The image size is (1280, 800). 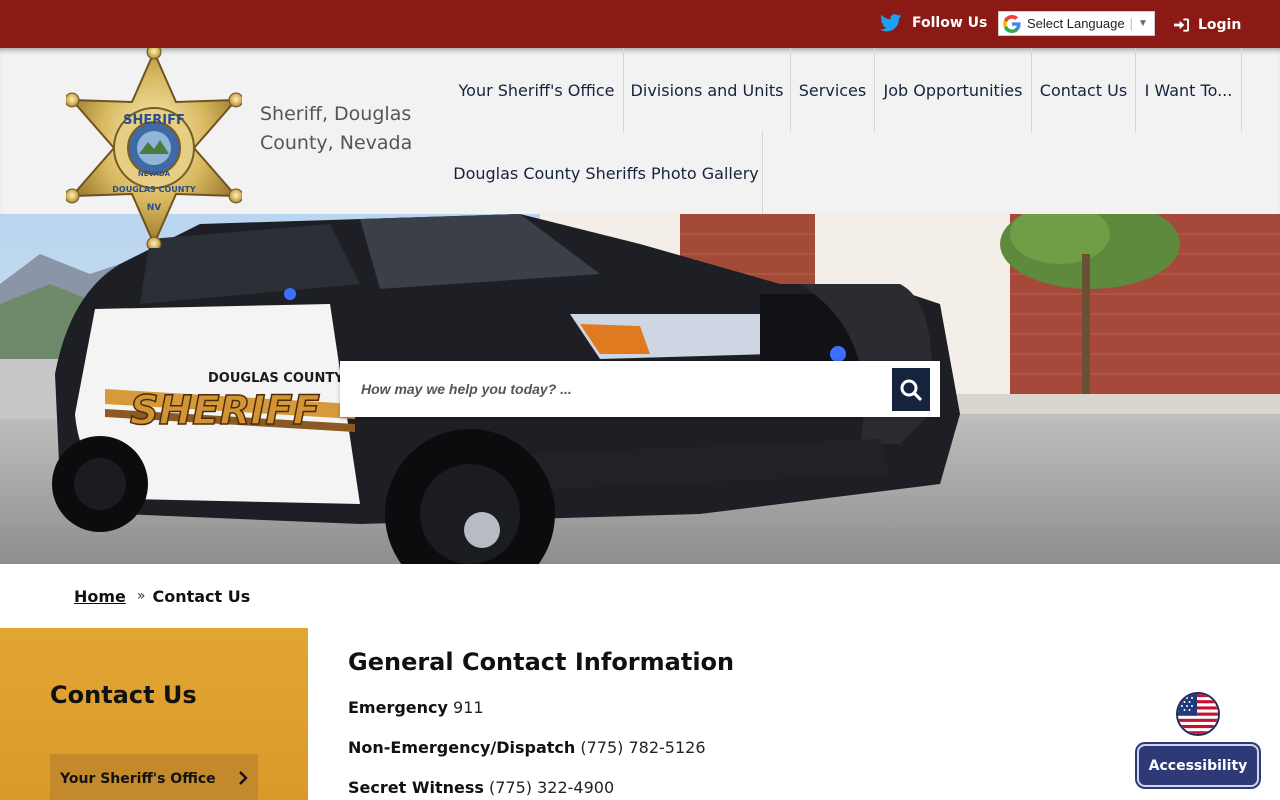 I want to click on accessibility-button: Accessibility, so click(x=1198, y=765).